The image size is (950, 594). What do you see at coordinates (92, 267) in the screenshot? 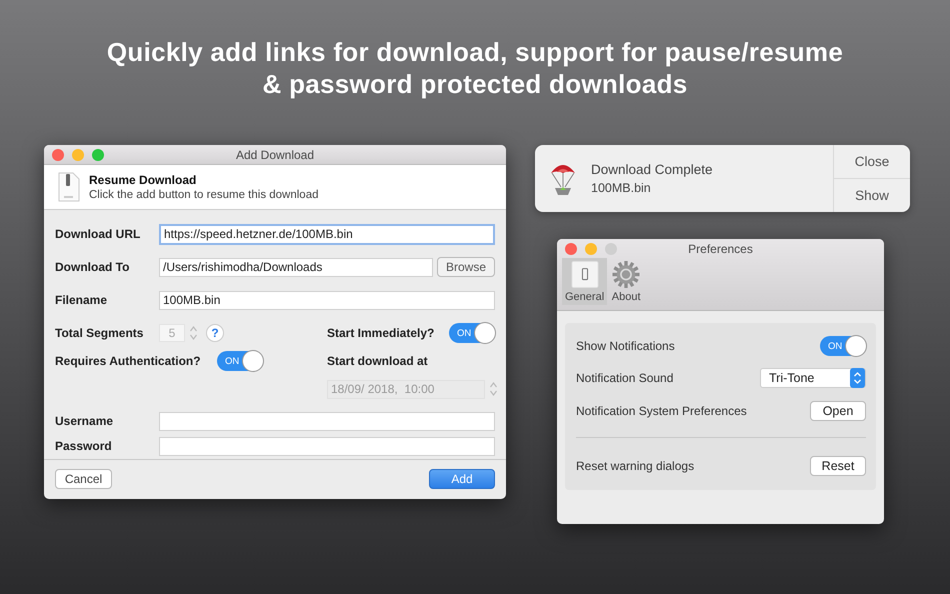
I see `field-label: Download To` at bounding box center [92, 267].